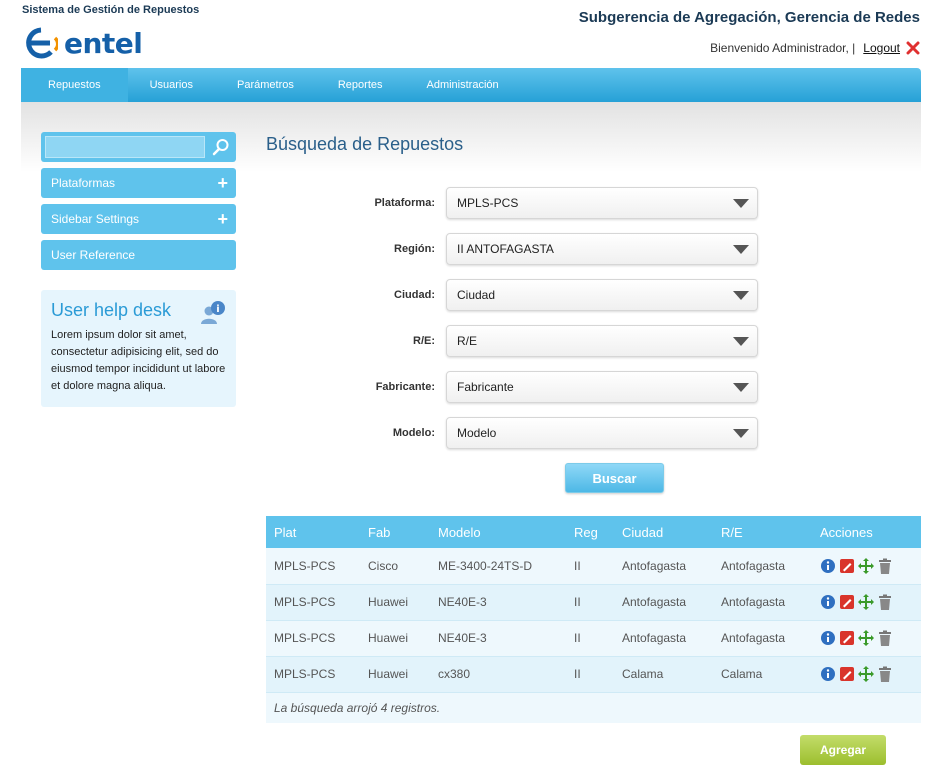 This screenshot has height=784, width=946. What do you see at coordinates (103, 43) in the screenshot?
I see `brand-name: entel` at bounding box center [103, 43].